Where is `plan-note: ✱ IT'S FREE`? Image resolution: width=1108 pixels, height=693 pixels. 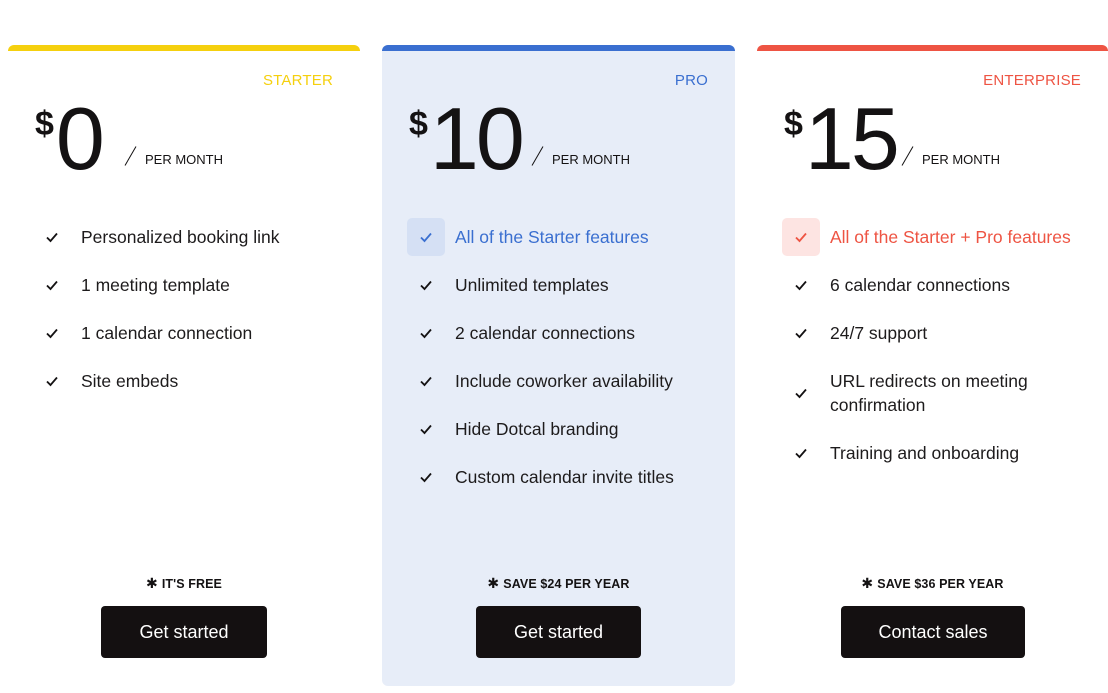 plan-note: ✱ IT'S FREE is located at coordinates (184, 583).